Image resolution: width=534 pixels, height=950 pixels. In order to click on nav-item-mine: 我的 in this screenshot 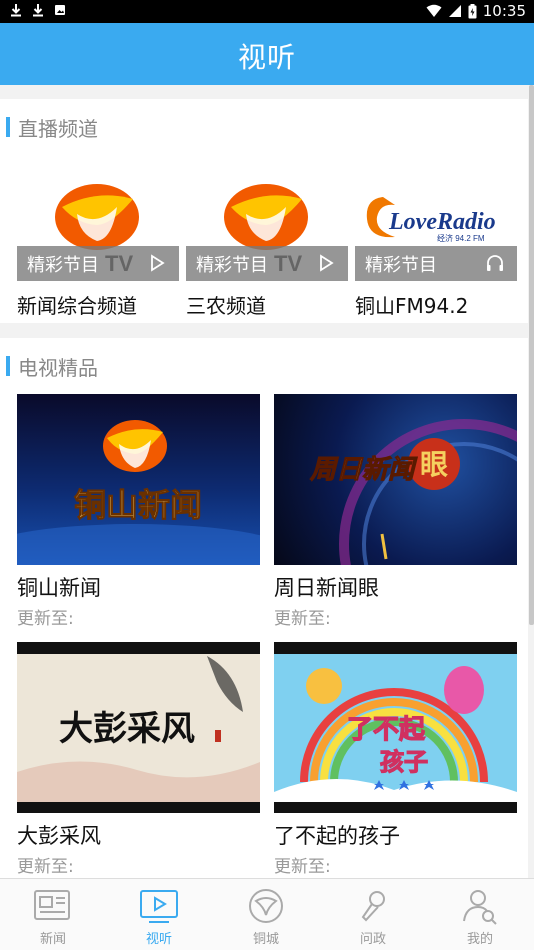, I will do `click(480, 914)`.